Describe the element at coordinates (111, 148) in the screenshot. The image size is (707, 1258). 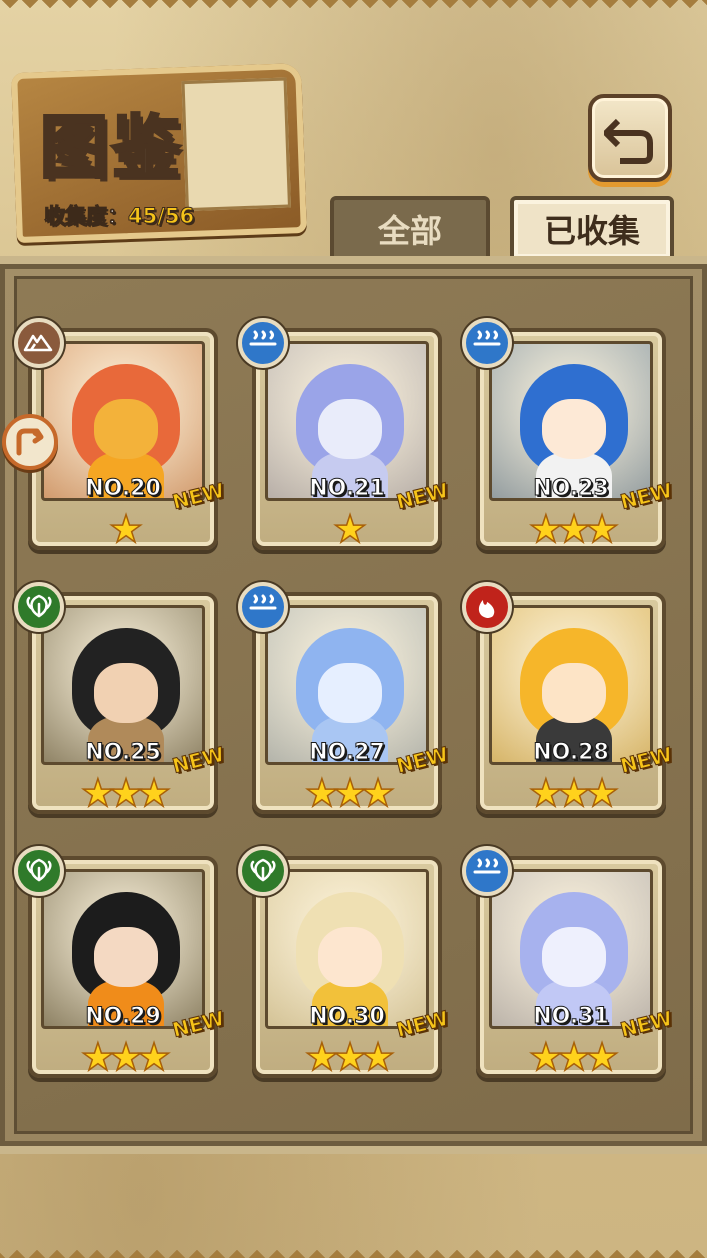
I see `page-title: 图鉴` at that location.